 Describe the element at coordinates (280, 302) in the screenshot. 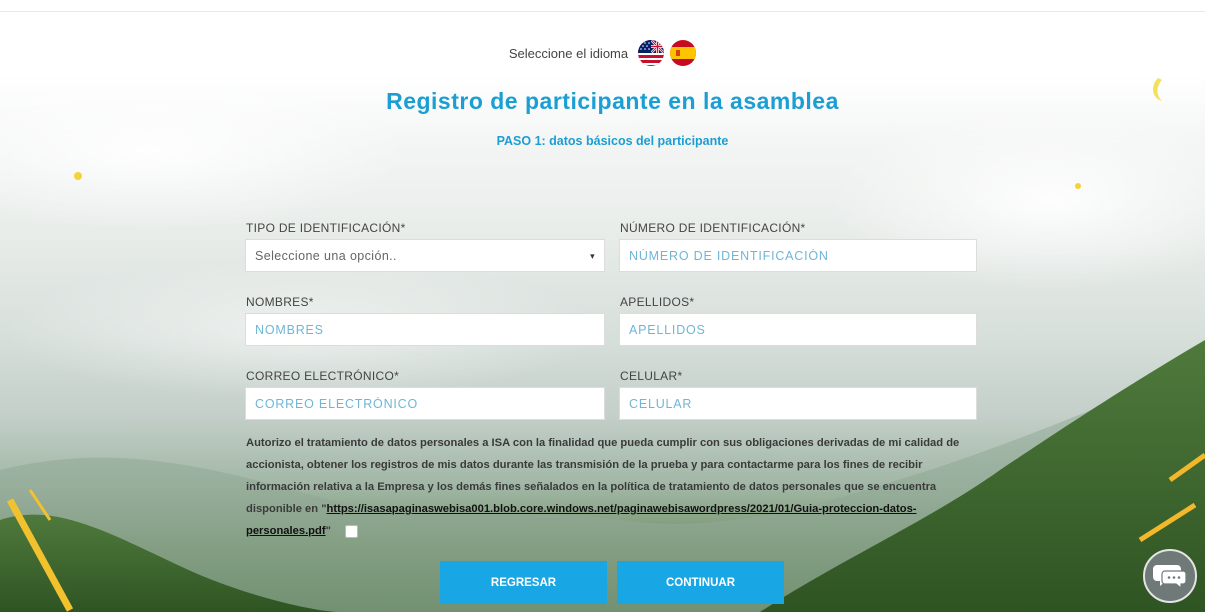

I see `first-names-label: NOMBRES*` at that location.